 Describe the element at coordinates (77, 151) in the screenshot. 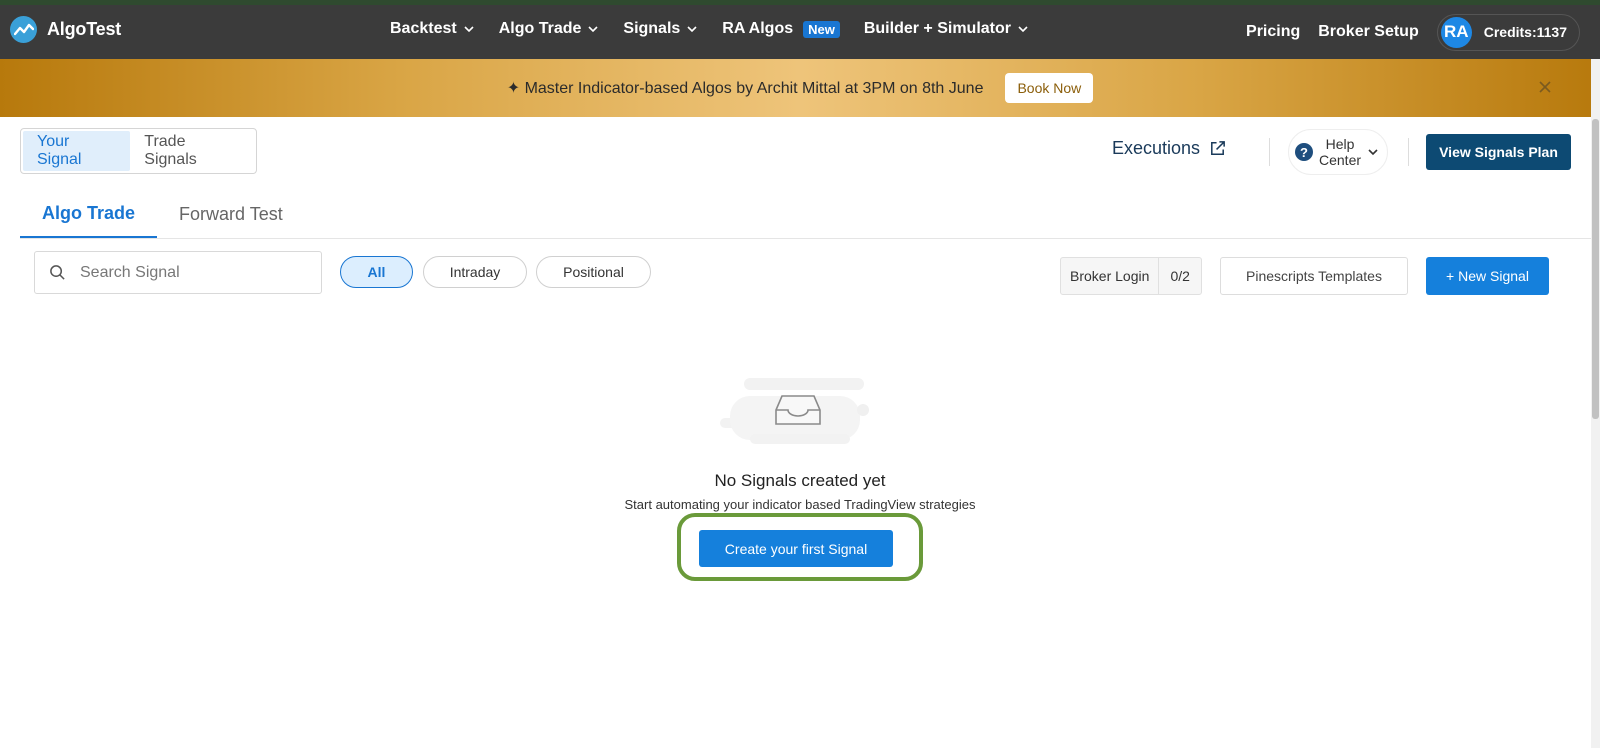

I see `toggle-your-signal: Your Signal` at that location.